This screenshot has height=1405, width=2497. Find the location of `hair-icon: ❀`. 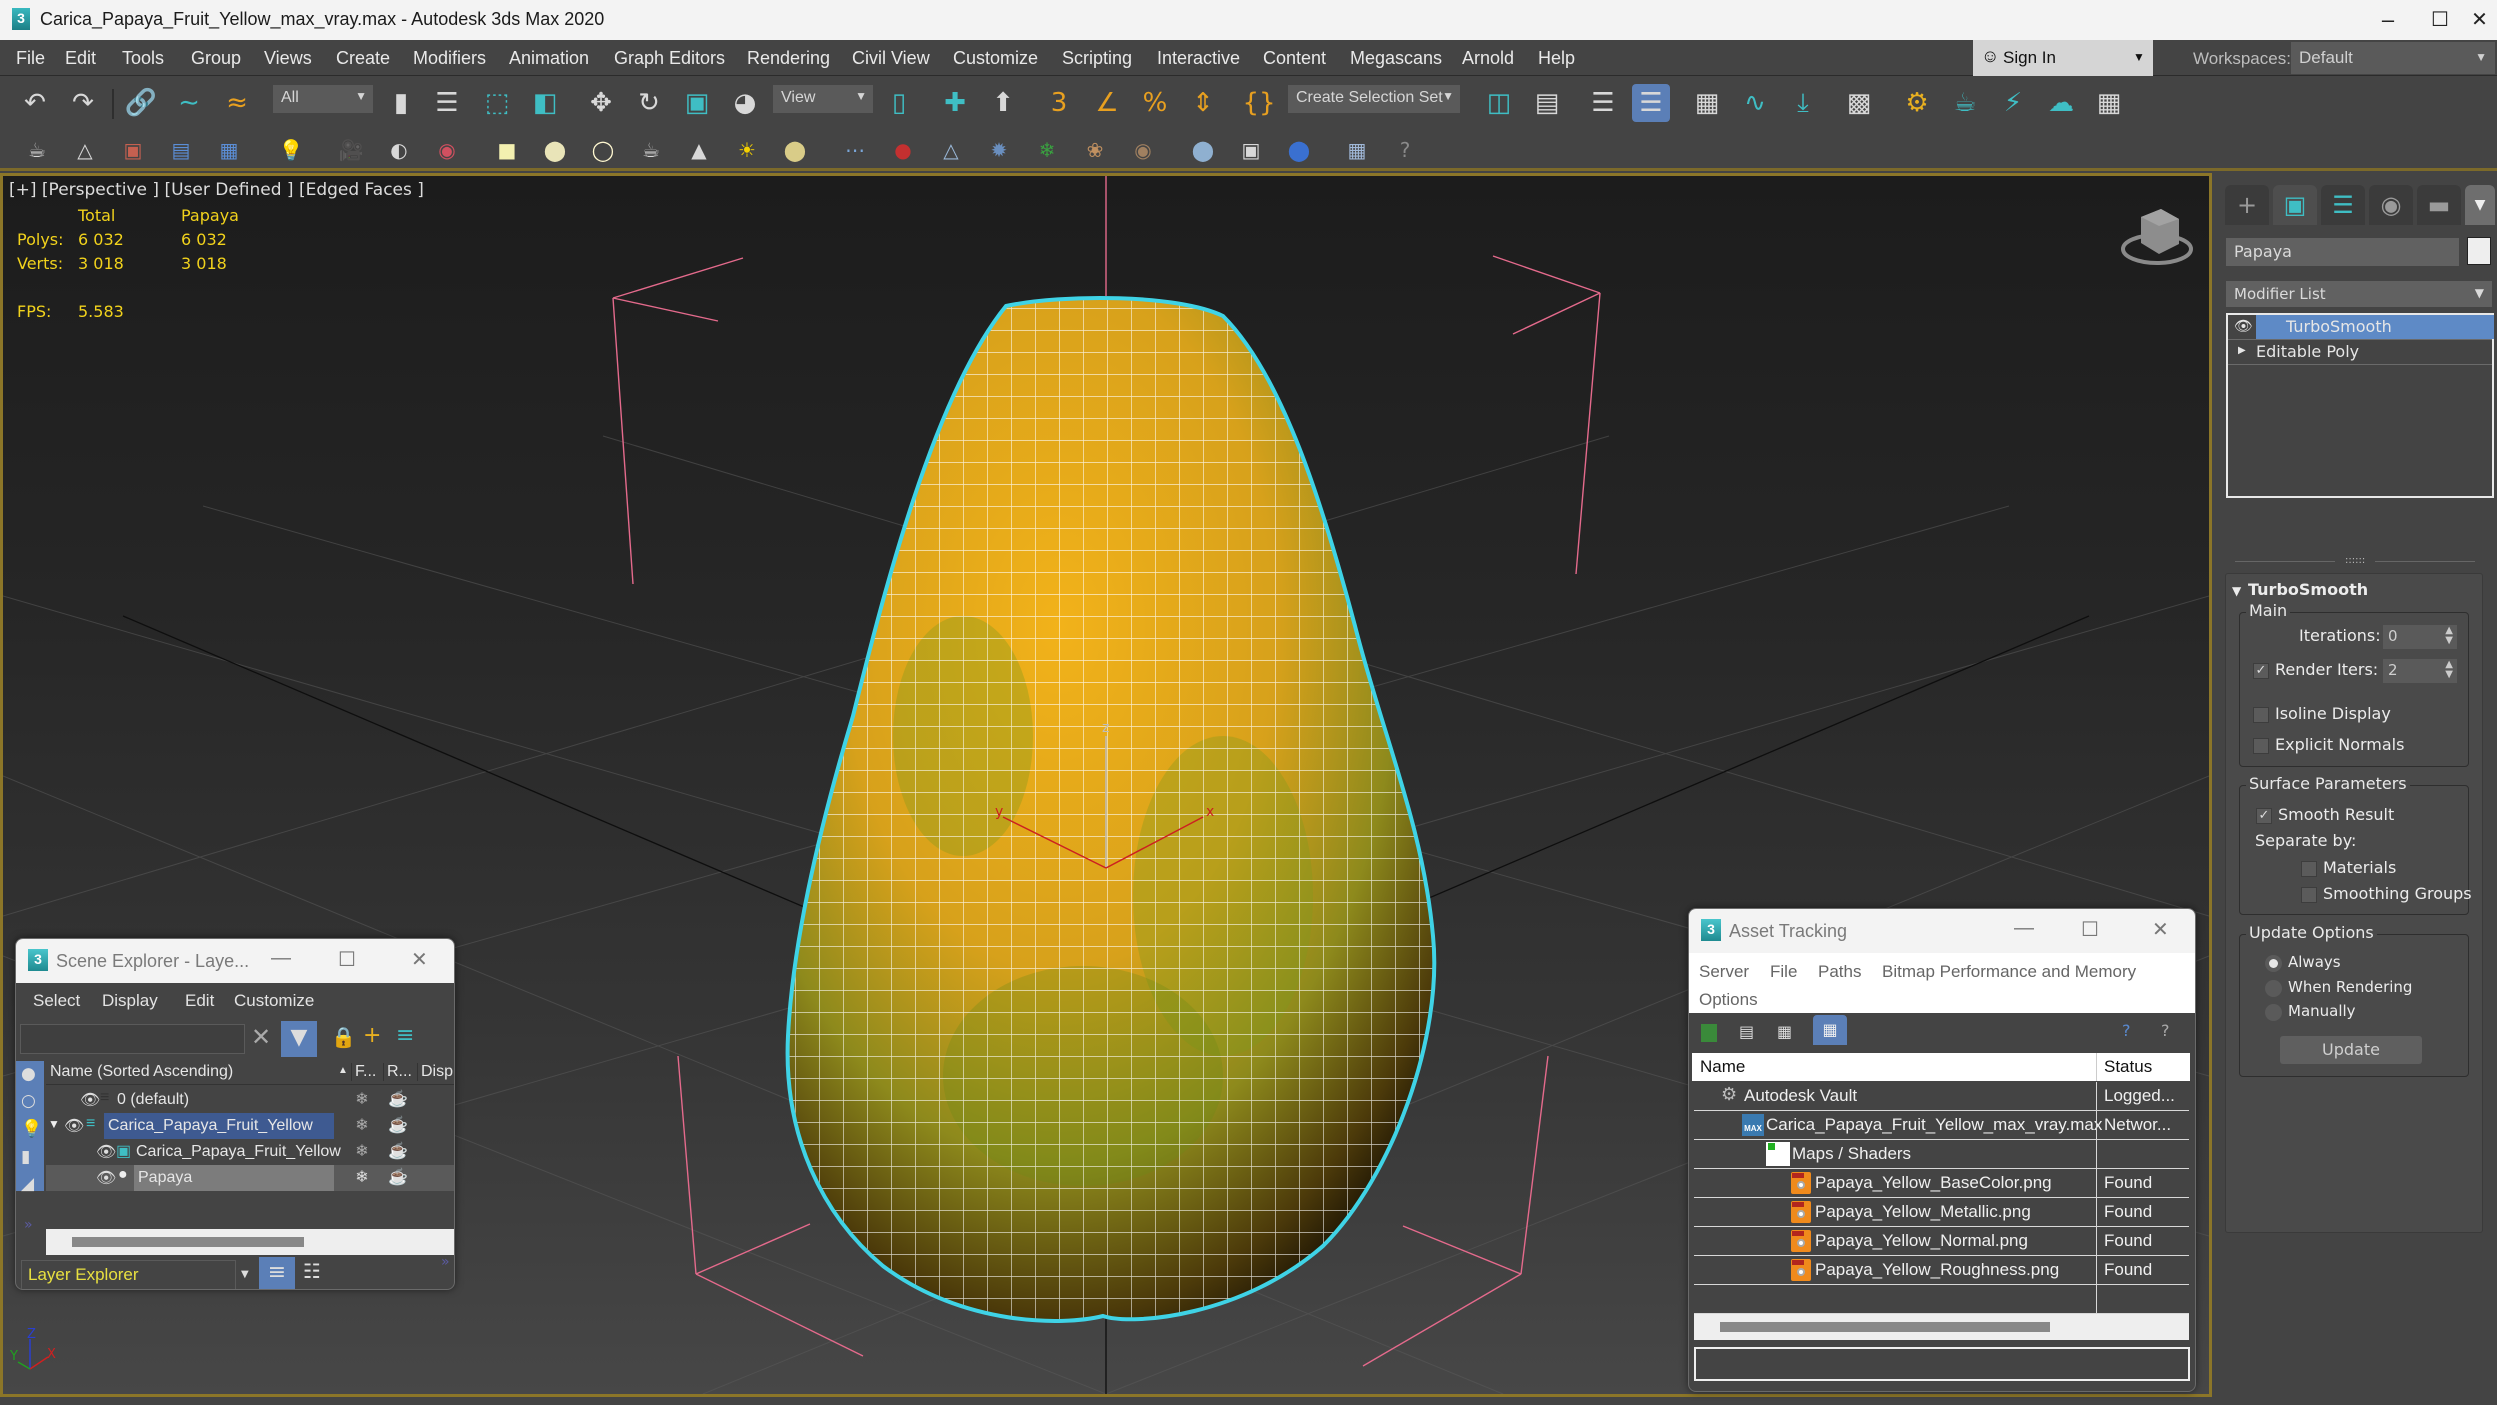

hair-icon: ❀ is located at coordinates (1095, 150).